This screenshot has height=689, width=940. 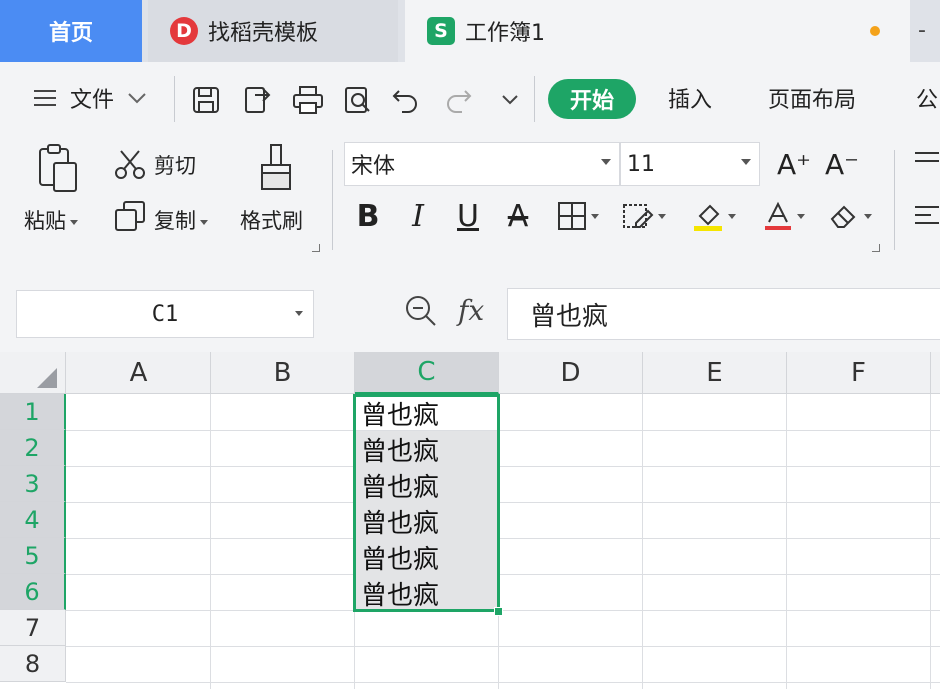 I want to click on clear-button, so click(x=850, y=216).